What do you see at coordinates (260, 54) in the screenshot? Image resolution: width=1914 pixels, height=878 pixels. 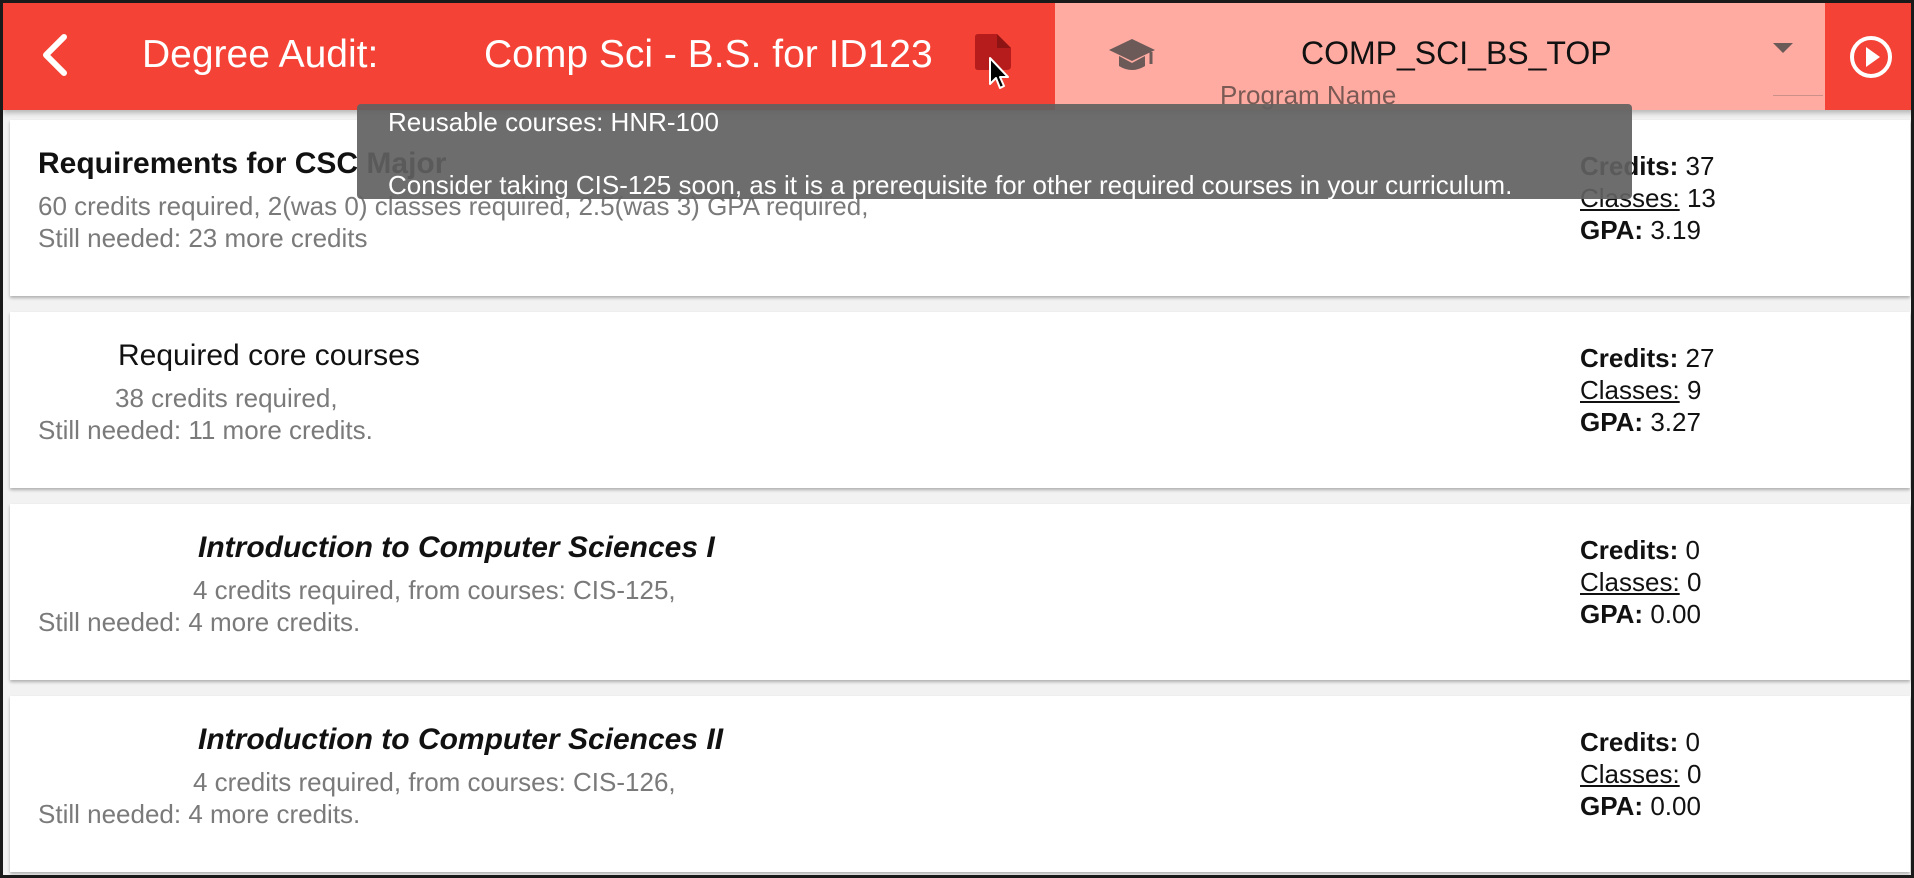 I see `page-title-label: Degree Audit:` at bounding box center [260, 54].